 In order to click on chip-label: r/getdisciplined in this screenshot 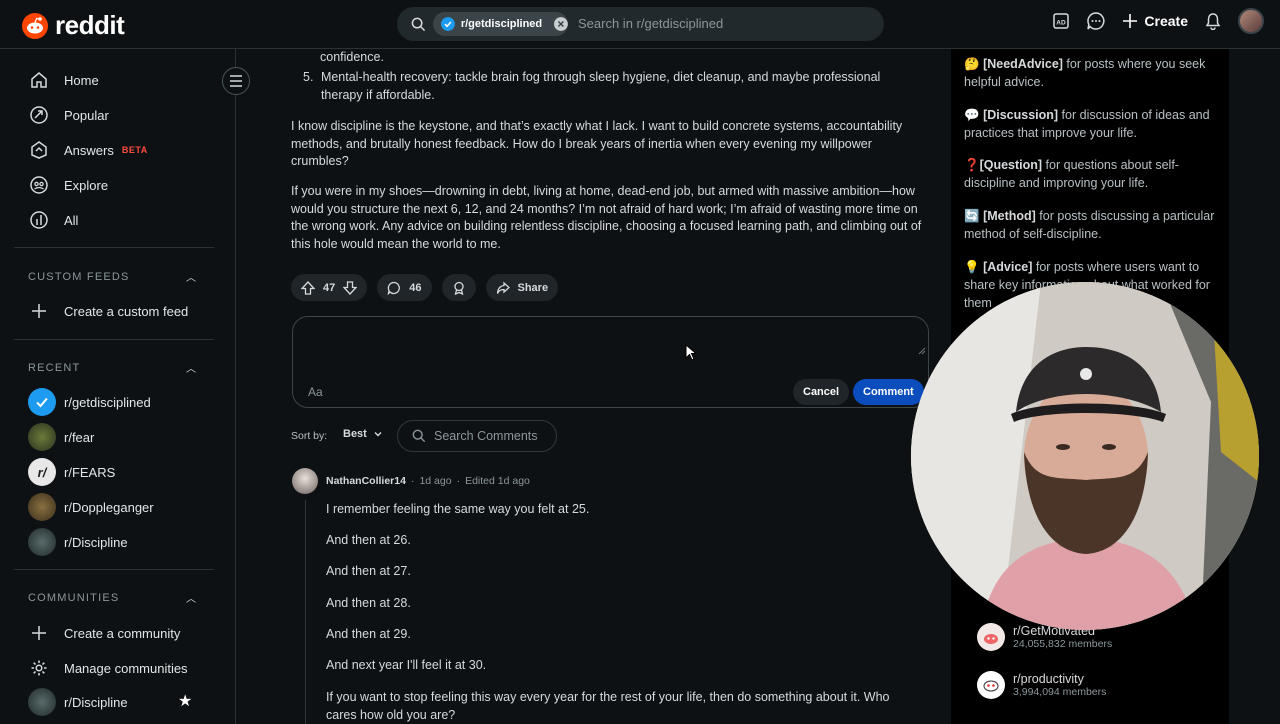, I will do `click(501, 24)`.